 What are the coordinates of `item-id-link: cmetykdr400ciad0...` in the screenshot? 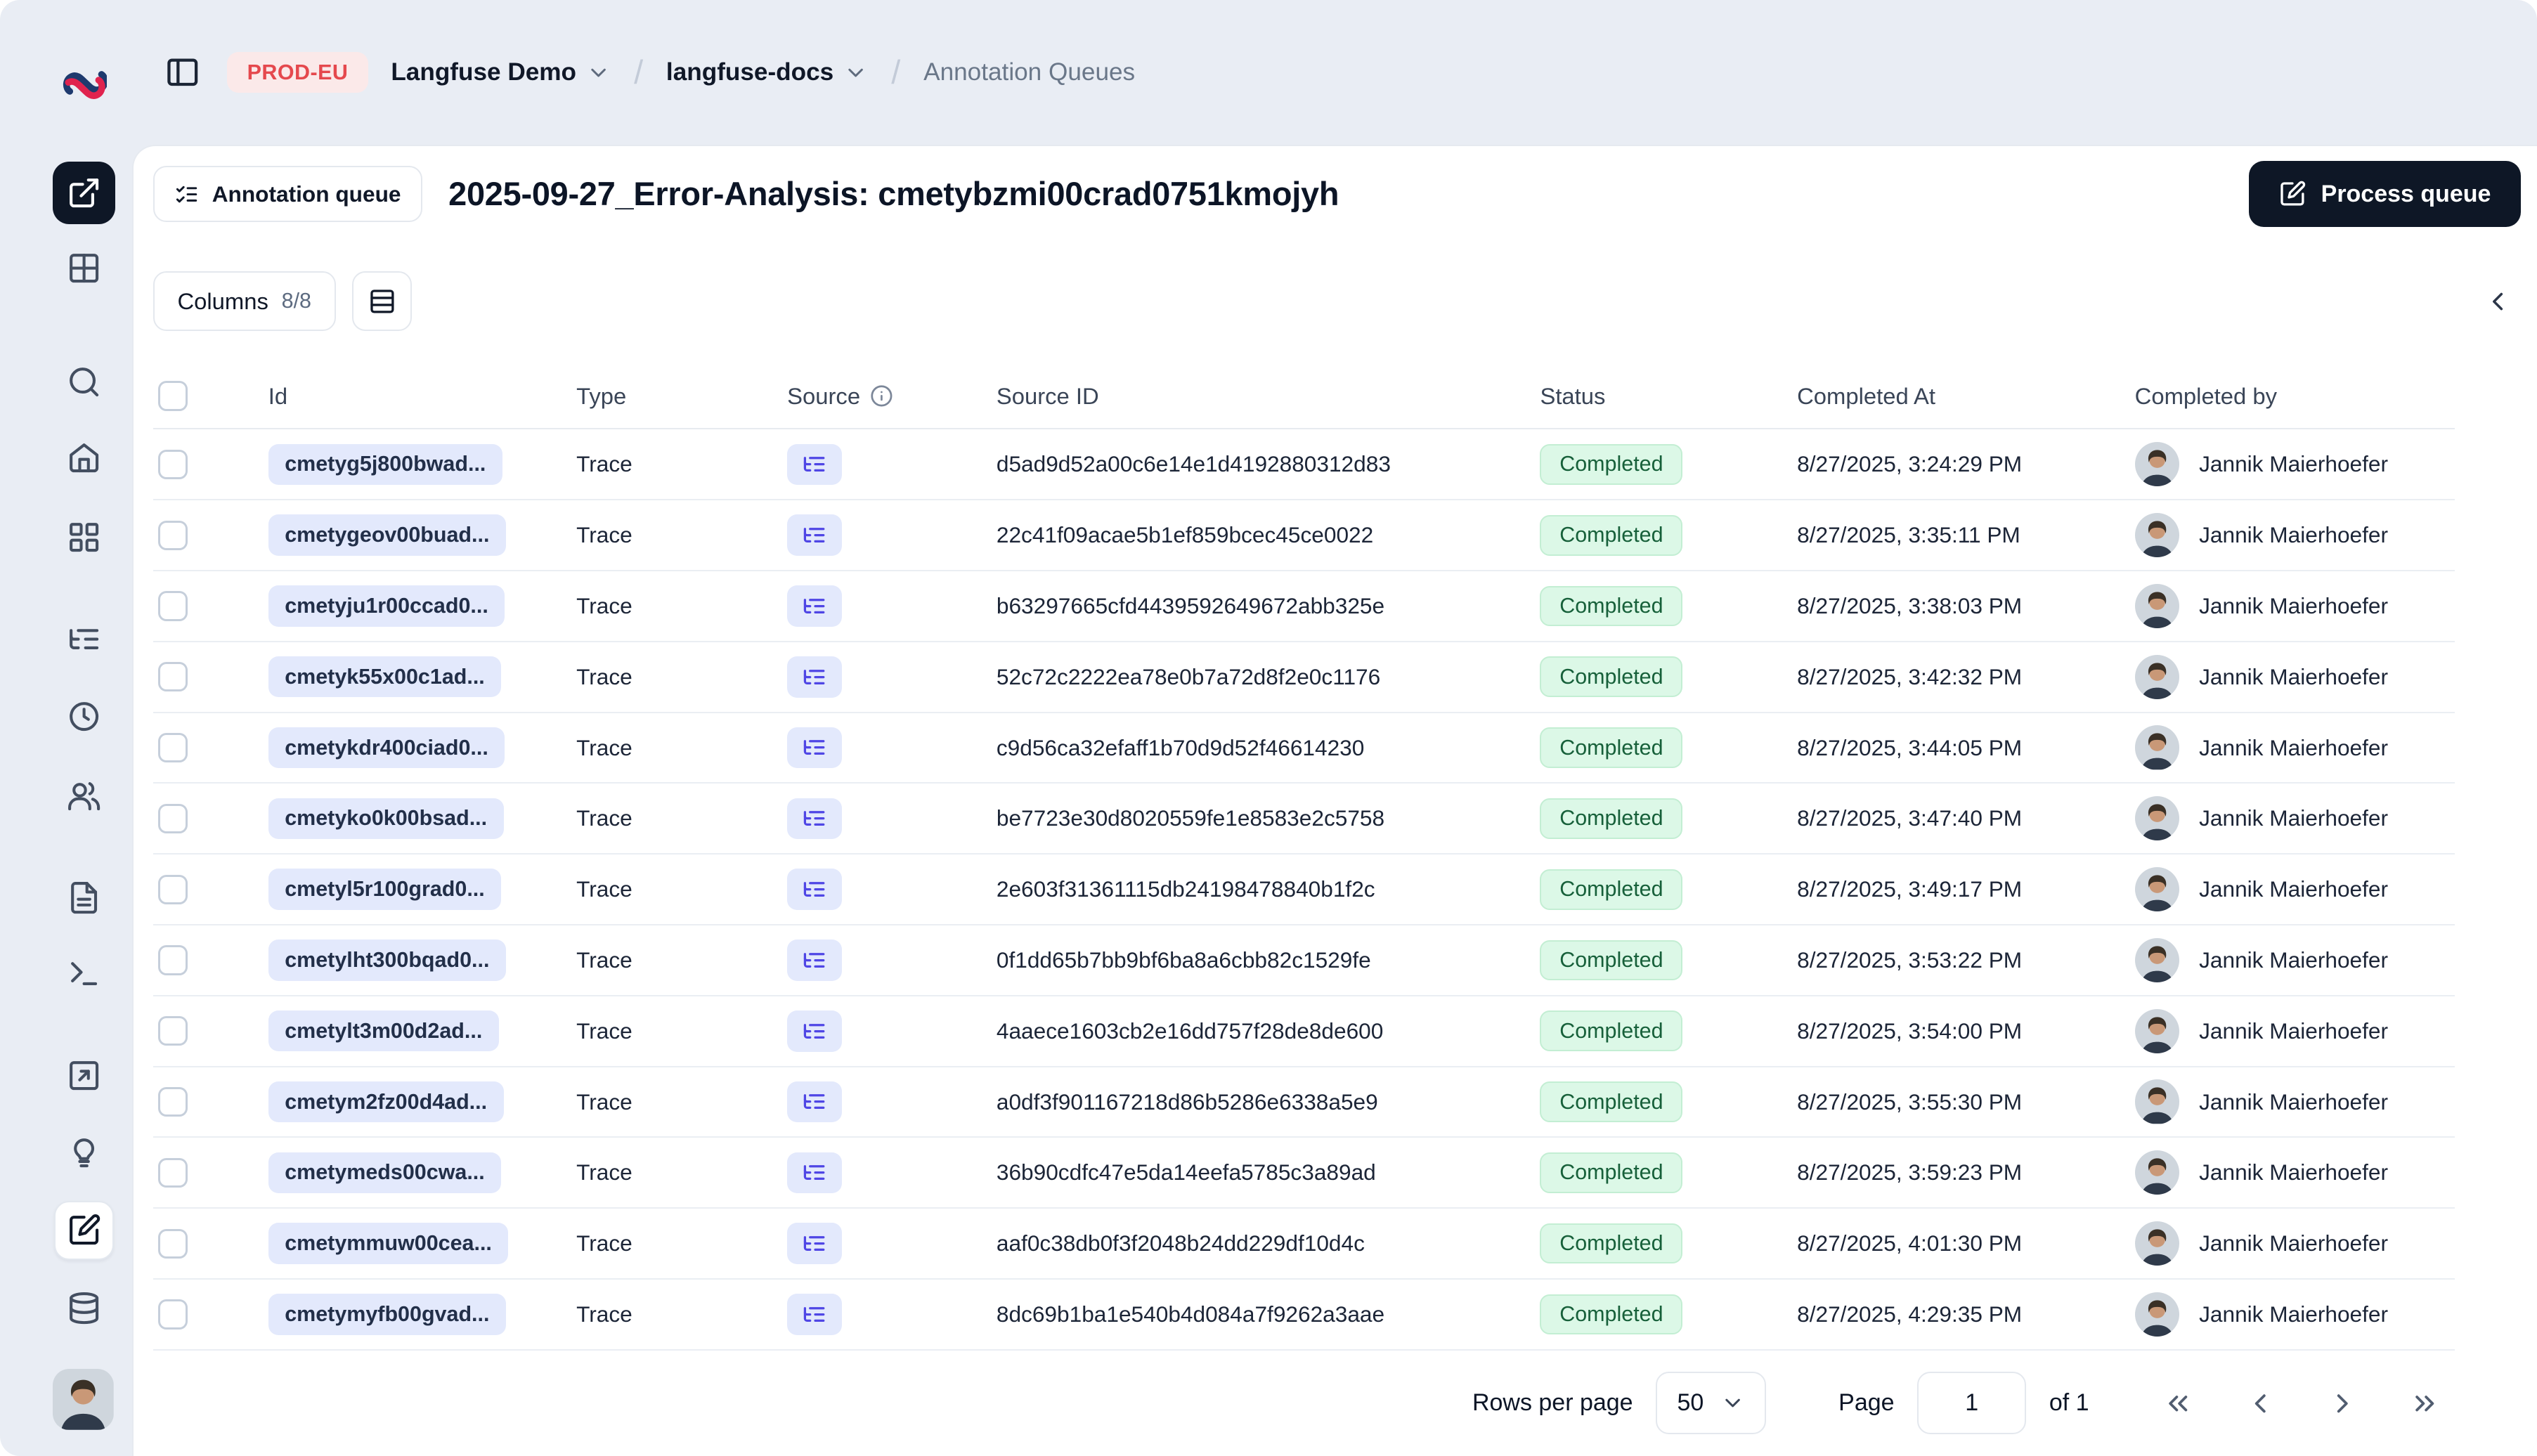 It's located at (387, 748).